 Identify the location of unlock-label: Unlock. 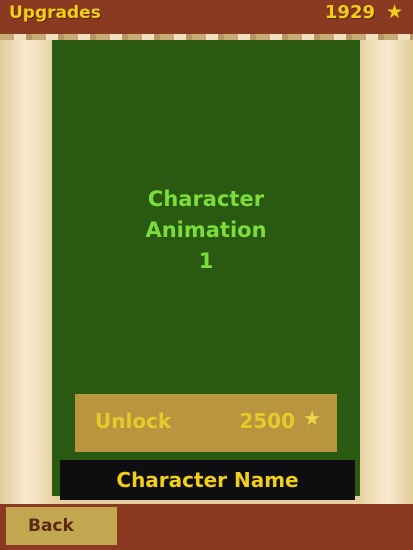
(133, 421).